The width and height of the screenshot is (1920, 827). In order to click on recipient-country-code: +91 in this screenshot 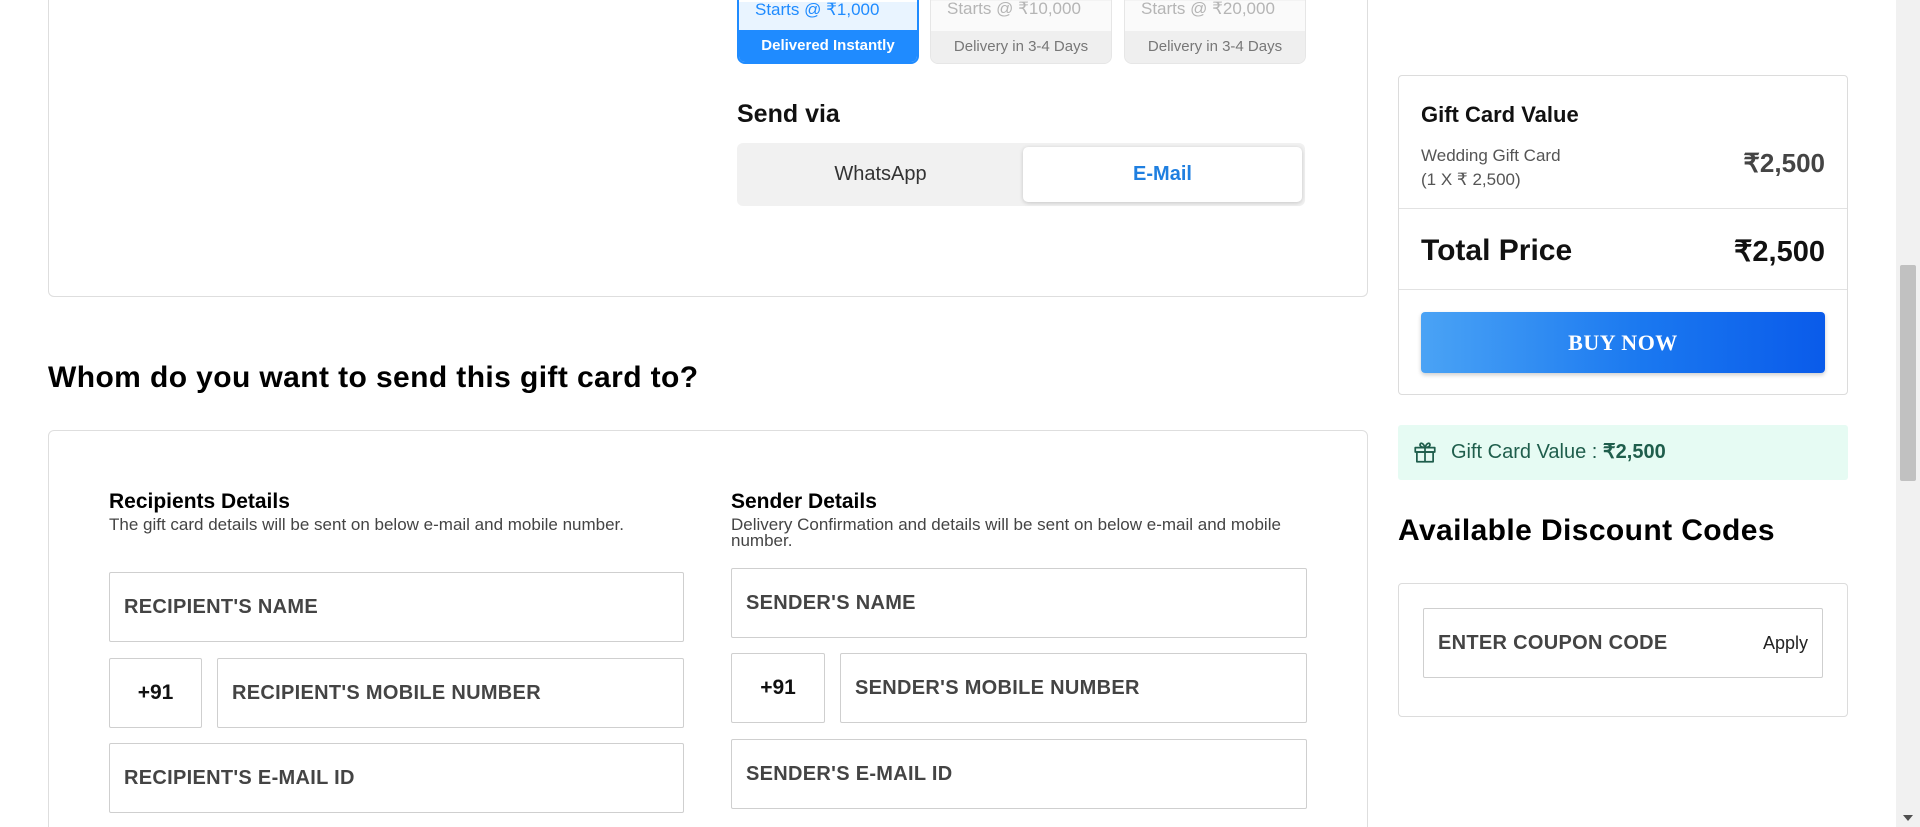, I will do `click(155, 693)`.